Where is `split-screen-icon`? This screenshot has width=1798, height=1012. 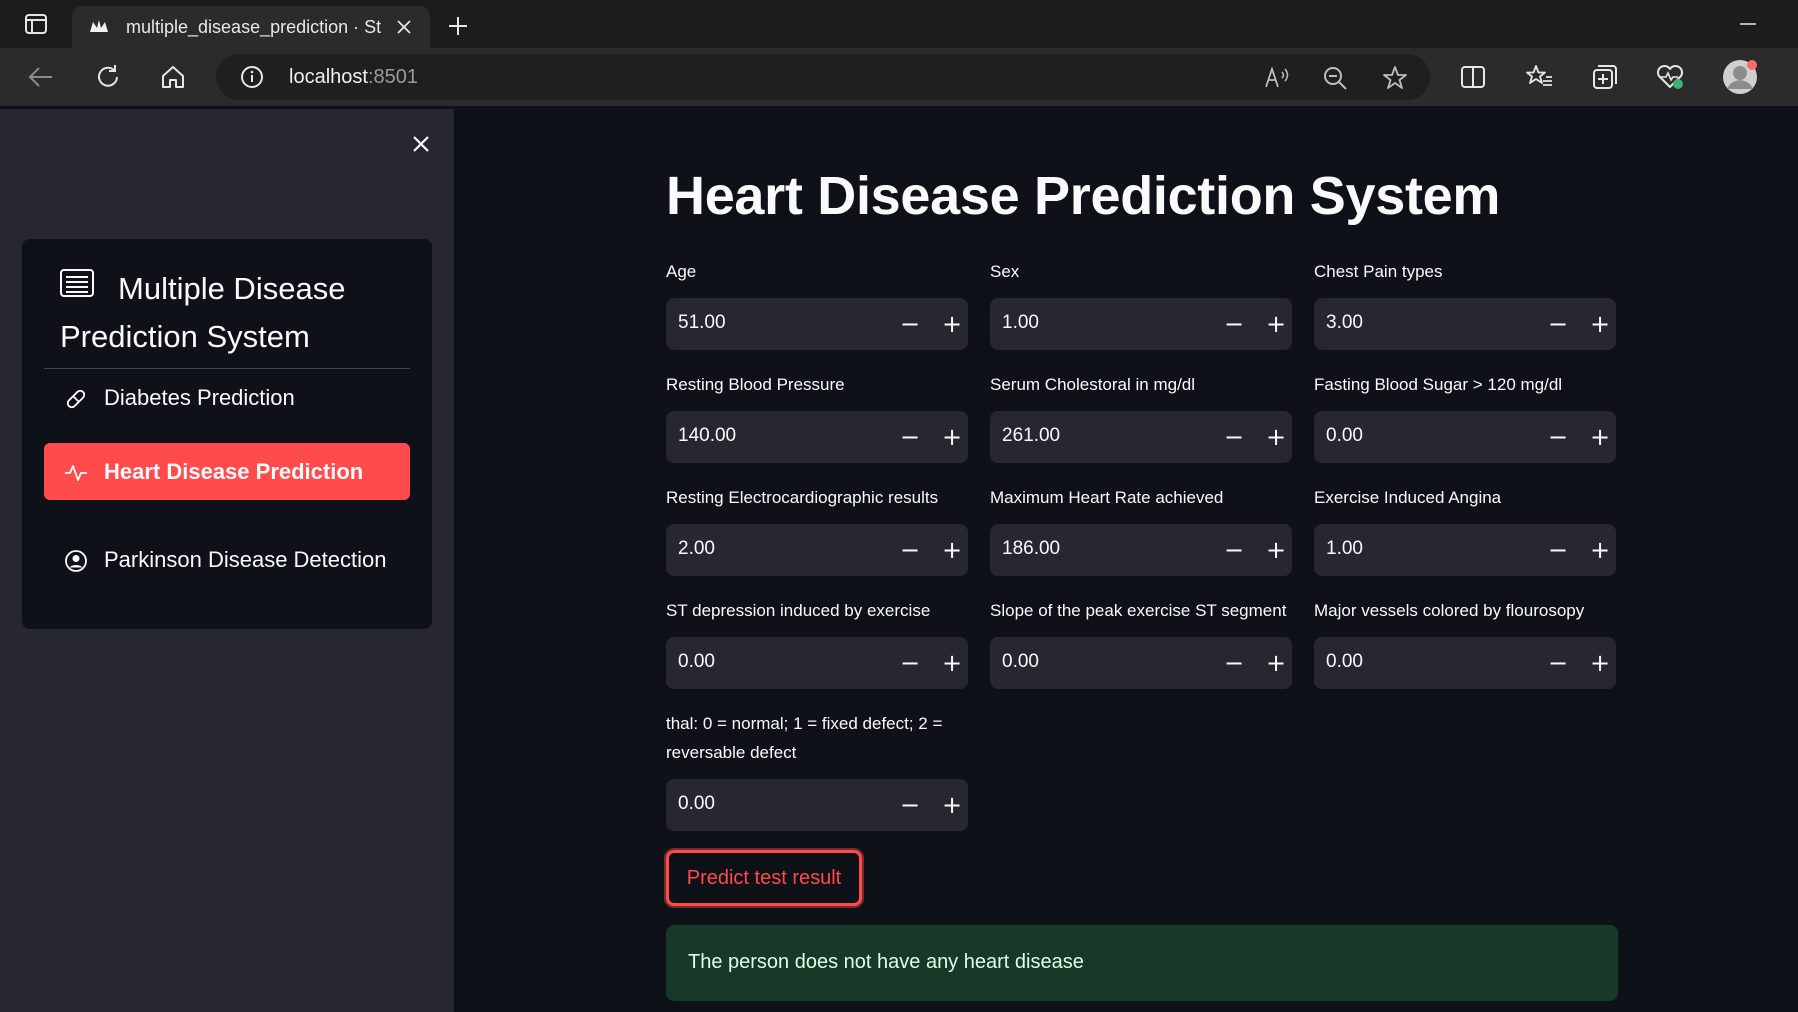 split-screen-icon is located at coordinates (1473, 77).